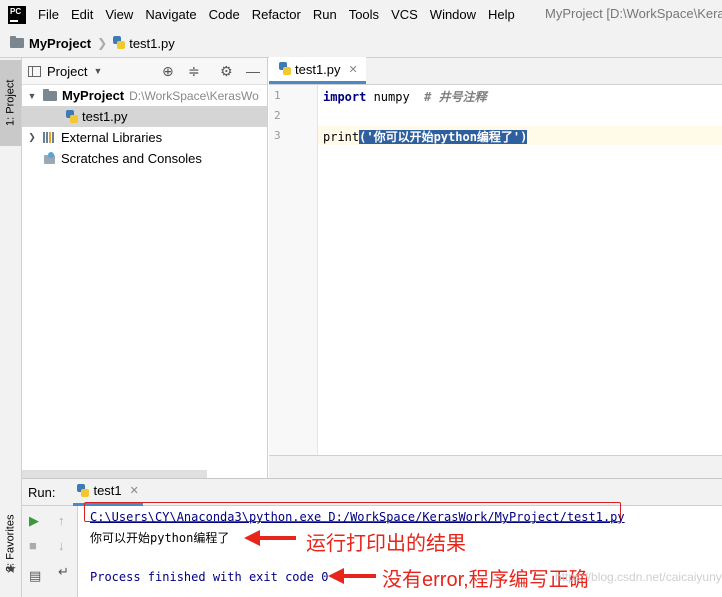 The height and width of the screenshot is (597, 722). Describe the element at coordinates (453, 14) in the screenshot. I see `menu-window: Window` at that location.